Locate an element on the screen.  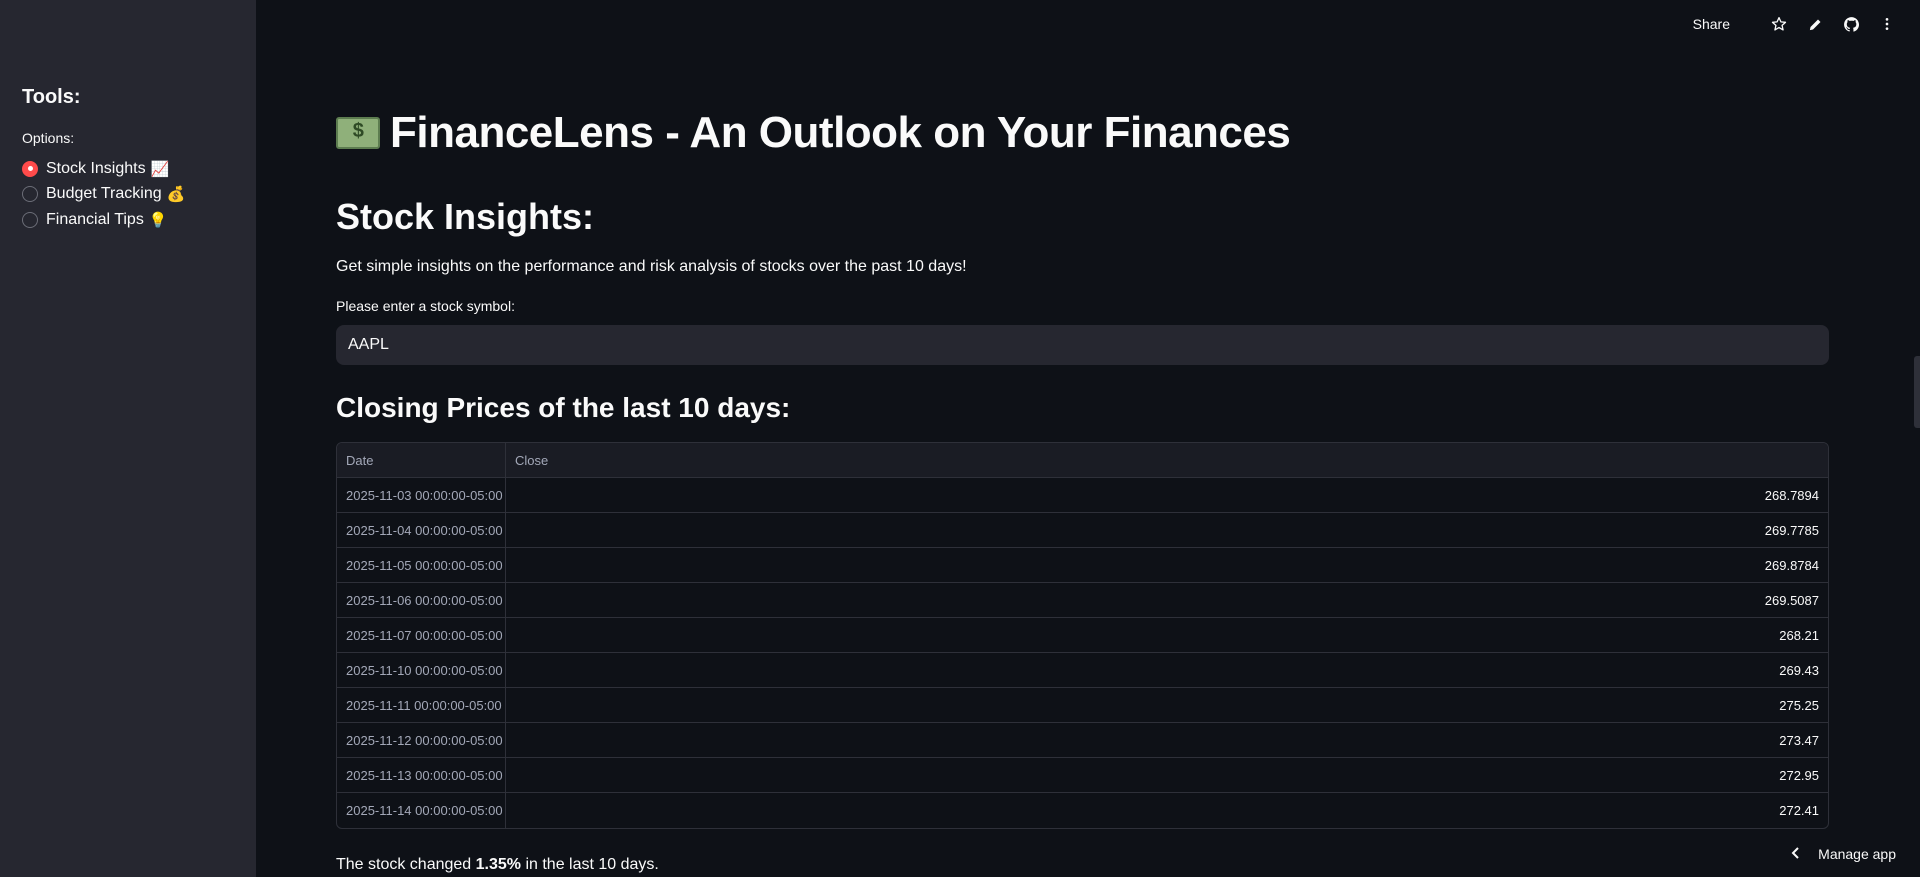
close-cell: 269.5087 is located at coordinates (1167, 600).